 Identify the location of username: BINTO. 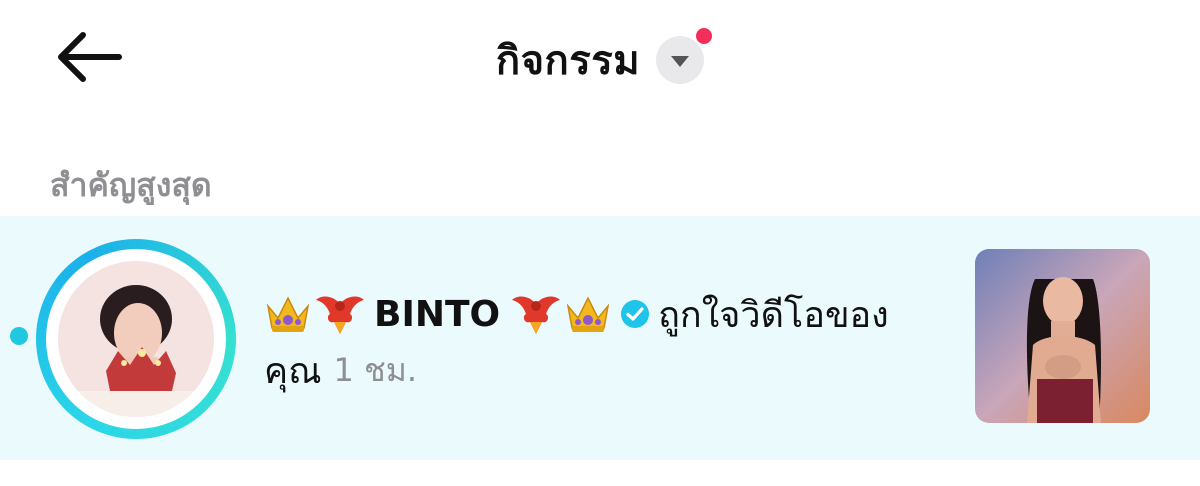
(437, 314).